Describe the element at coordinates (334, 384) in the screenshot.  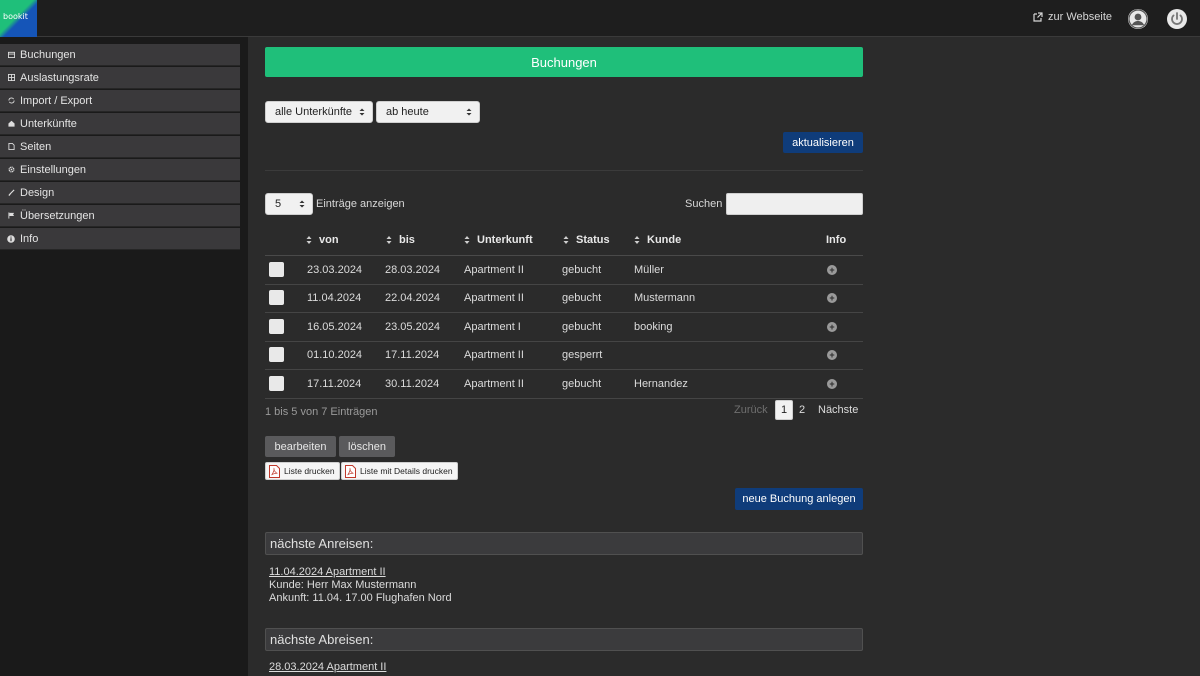
I see `cell-von: 17.11.2024` at that location.